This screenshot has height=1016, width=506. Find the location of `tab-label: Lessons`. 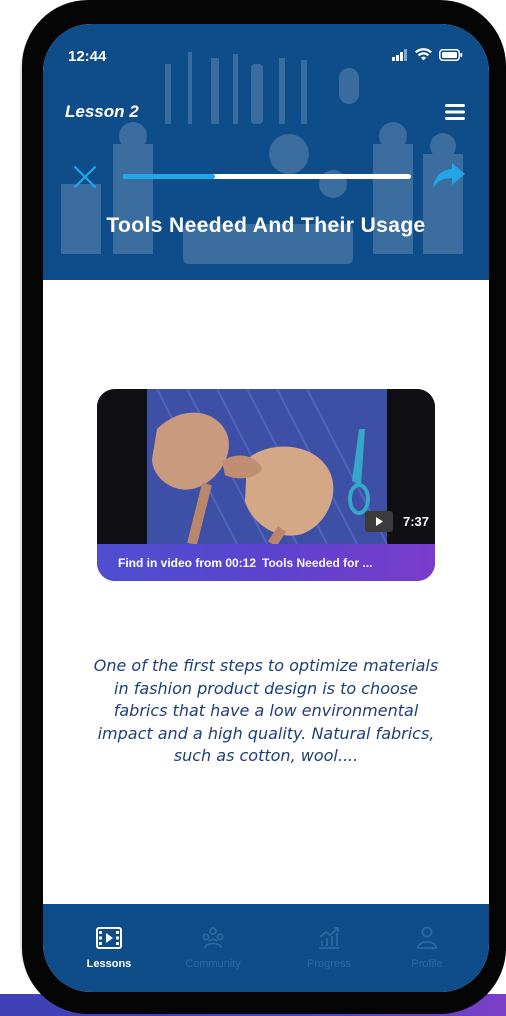

tab-label: Lessons is located at coordinates (109, 964).